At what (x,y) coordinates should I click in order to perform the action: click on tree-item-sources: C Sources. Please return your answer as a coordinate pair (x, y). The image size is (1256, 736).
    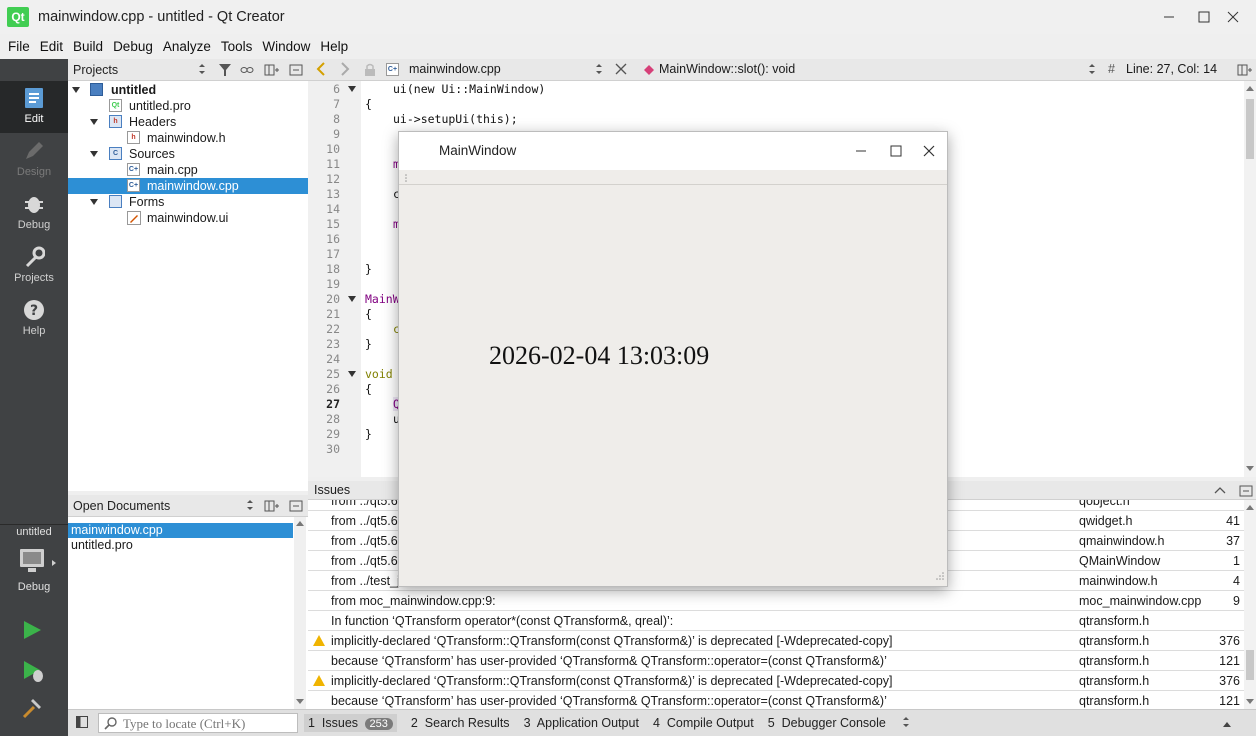
    Looking at the image, I should click on (188, 154).